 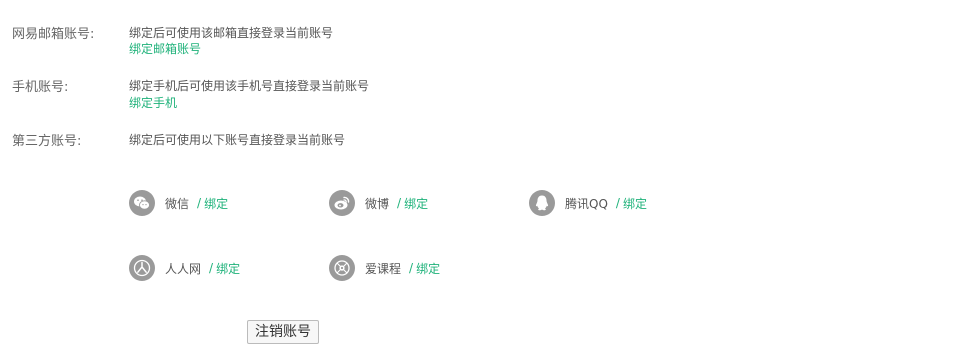 I want to click on phone-account-label: 手机账号:, so click(x=40, y=87).